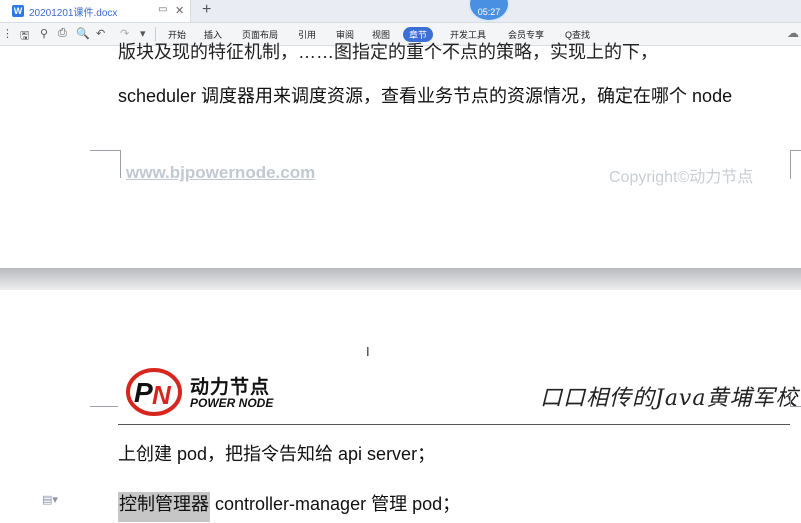  What do you see at coordinates (368, 351) in the screenshot?
I see `text-cursor-icon: I` at bounding box center [368, 351].